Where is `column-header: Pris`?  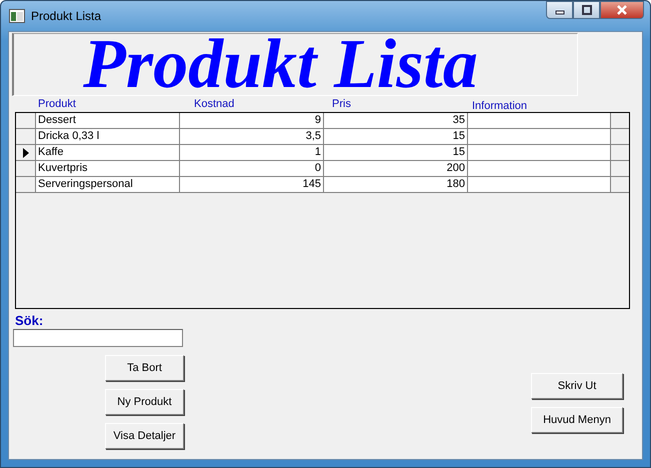 column-header: Pris is located at coordinates (342, 104).